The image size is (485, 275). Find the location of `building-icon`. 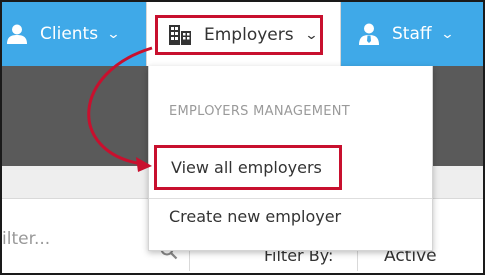

building-icon is located at coordinates (180, 35).